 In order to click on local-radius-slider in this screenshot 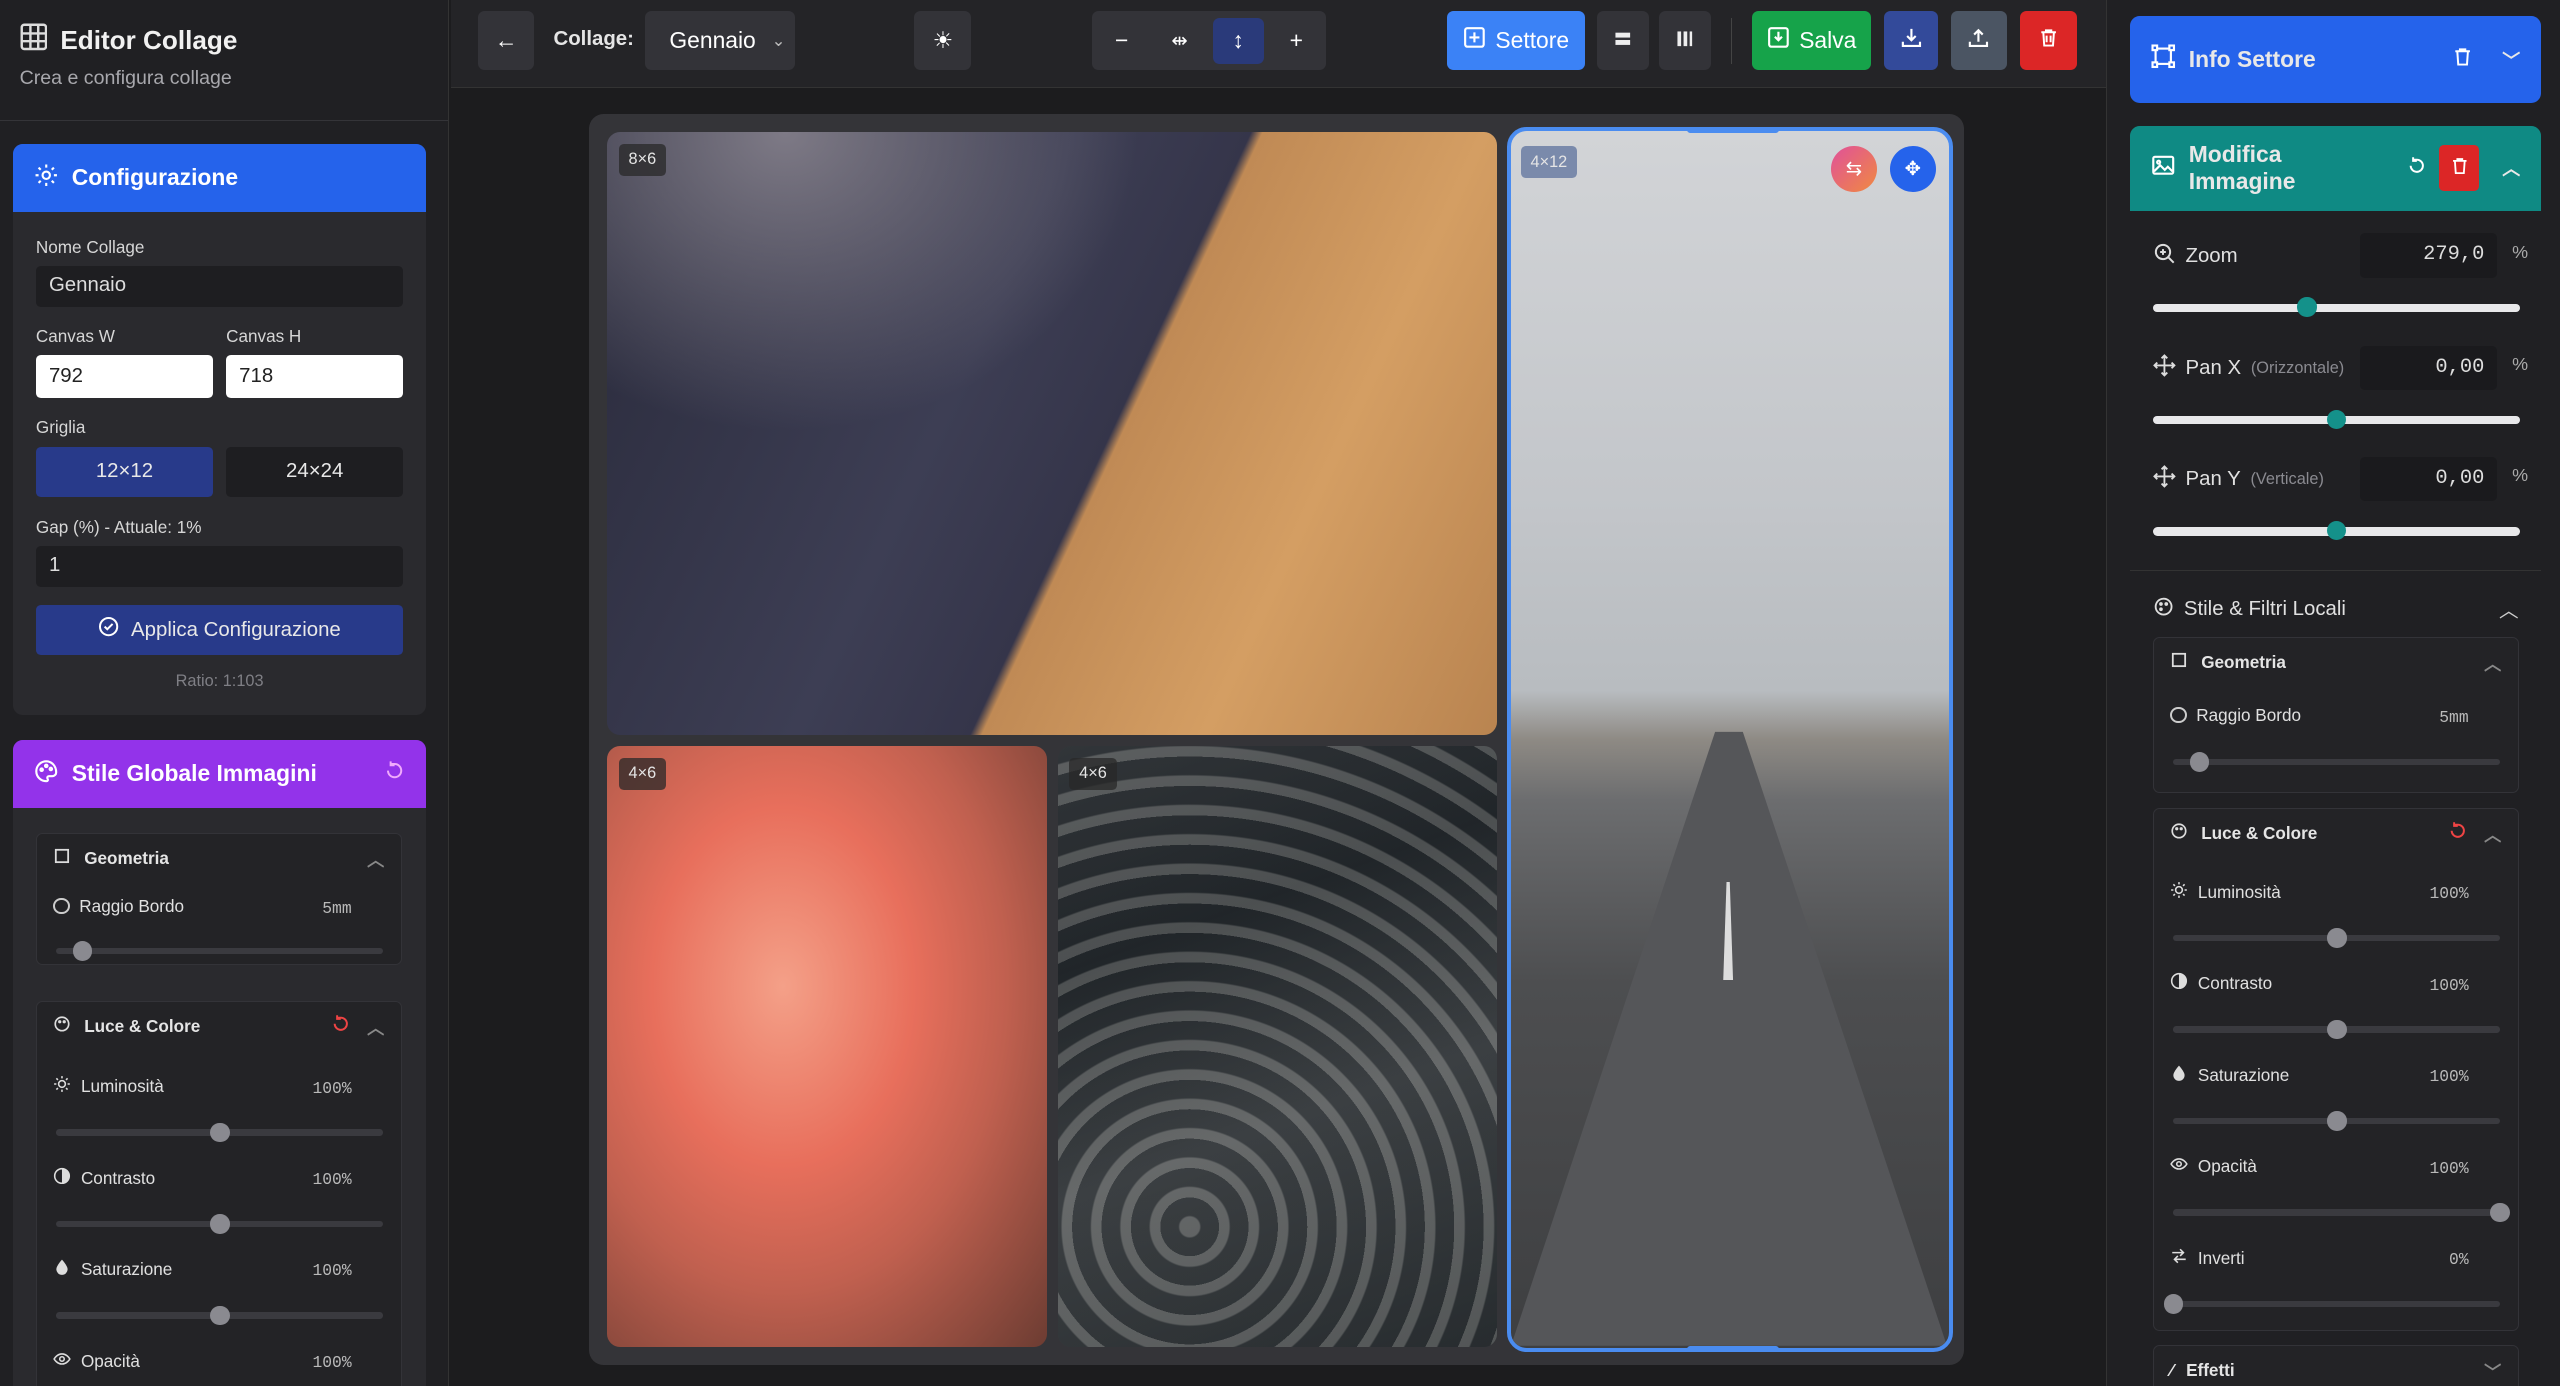, I will do `click(2336, 762)`.